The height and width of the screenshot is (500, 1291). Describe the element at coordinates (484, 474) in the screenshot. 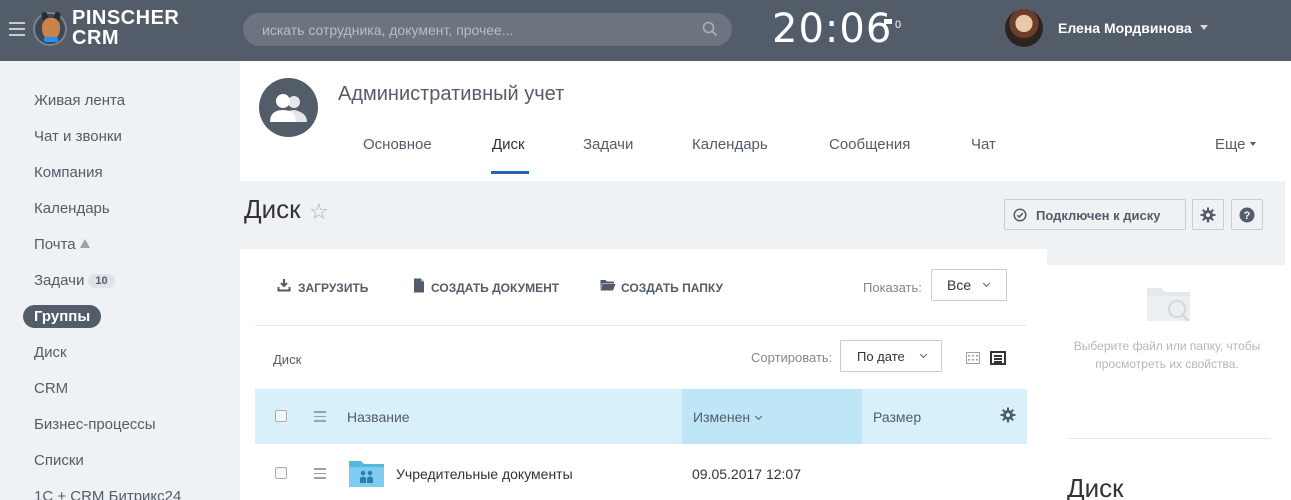

I see `row-name: Учредительные документы` at that location.